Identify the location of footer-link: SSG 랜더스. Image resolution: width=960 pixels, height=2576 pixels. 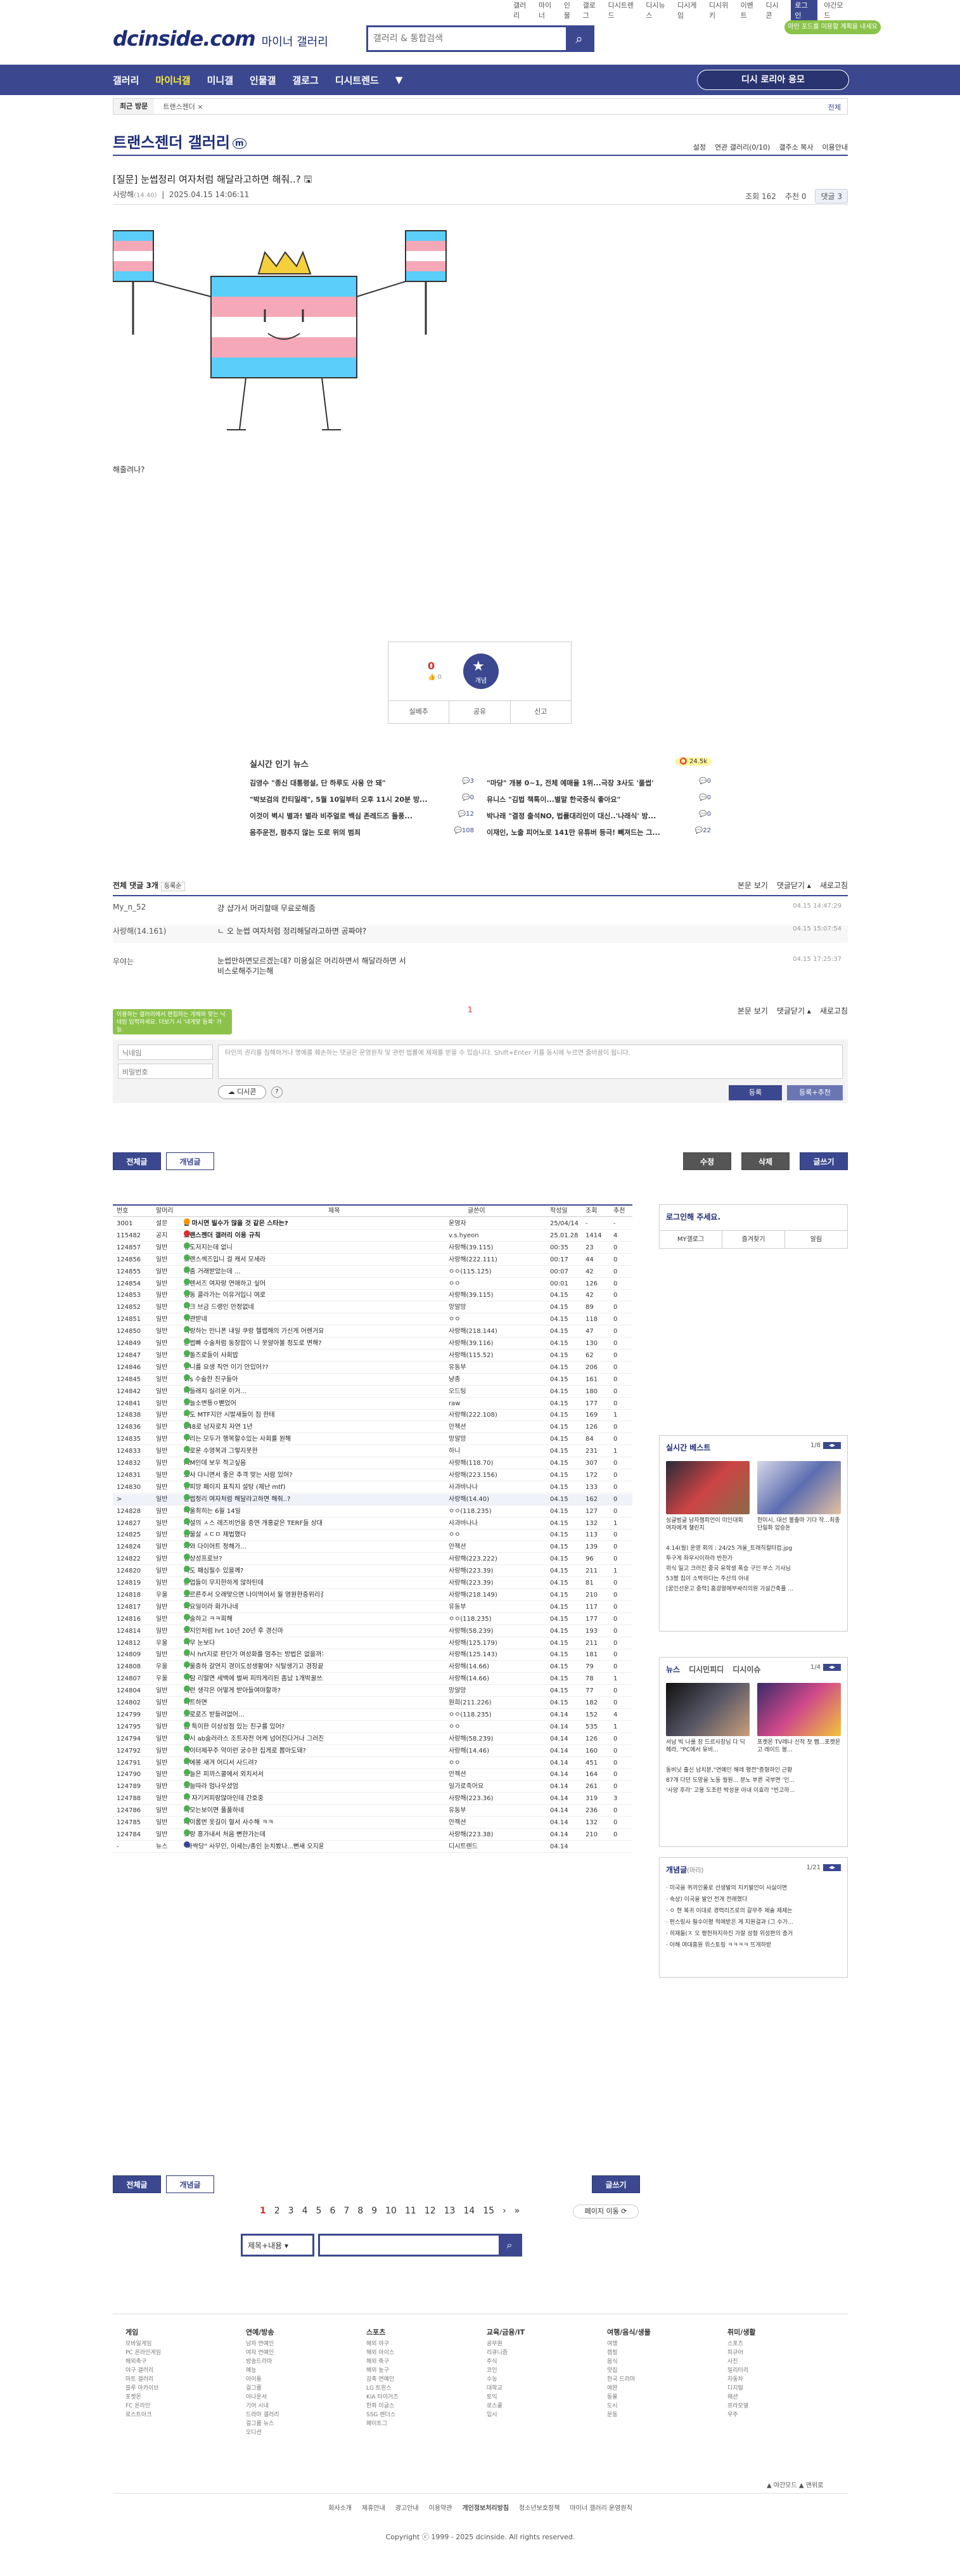
(423, 2415).